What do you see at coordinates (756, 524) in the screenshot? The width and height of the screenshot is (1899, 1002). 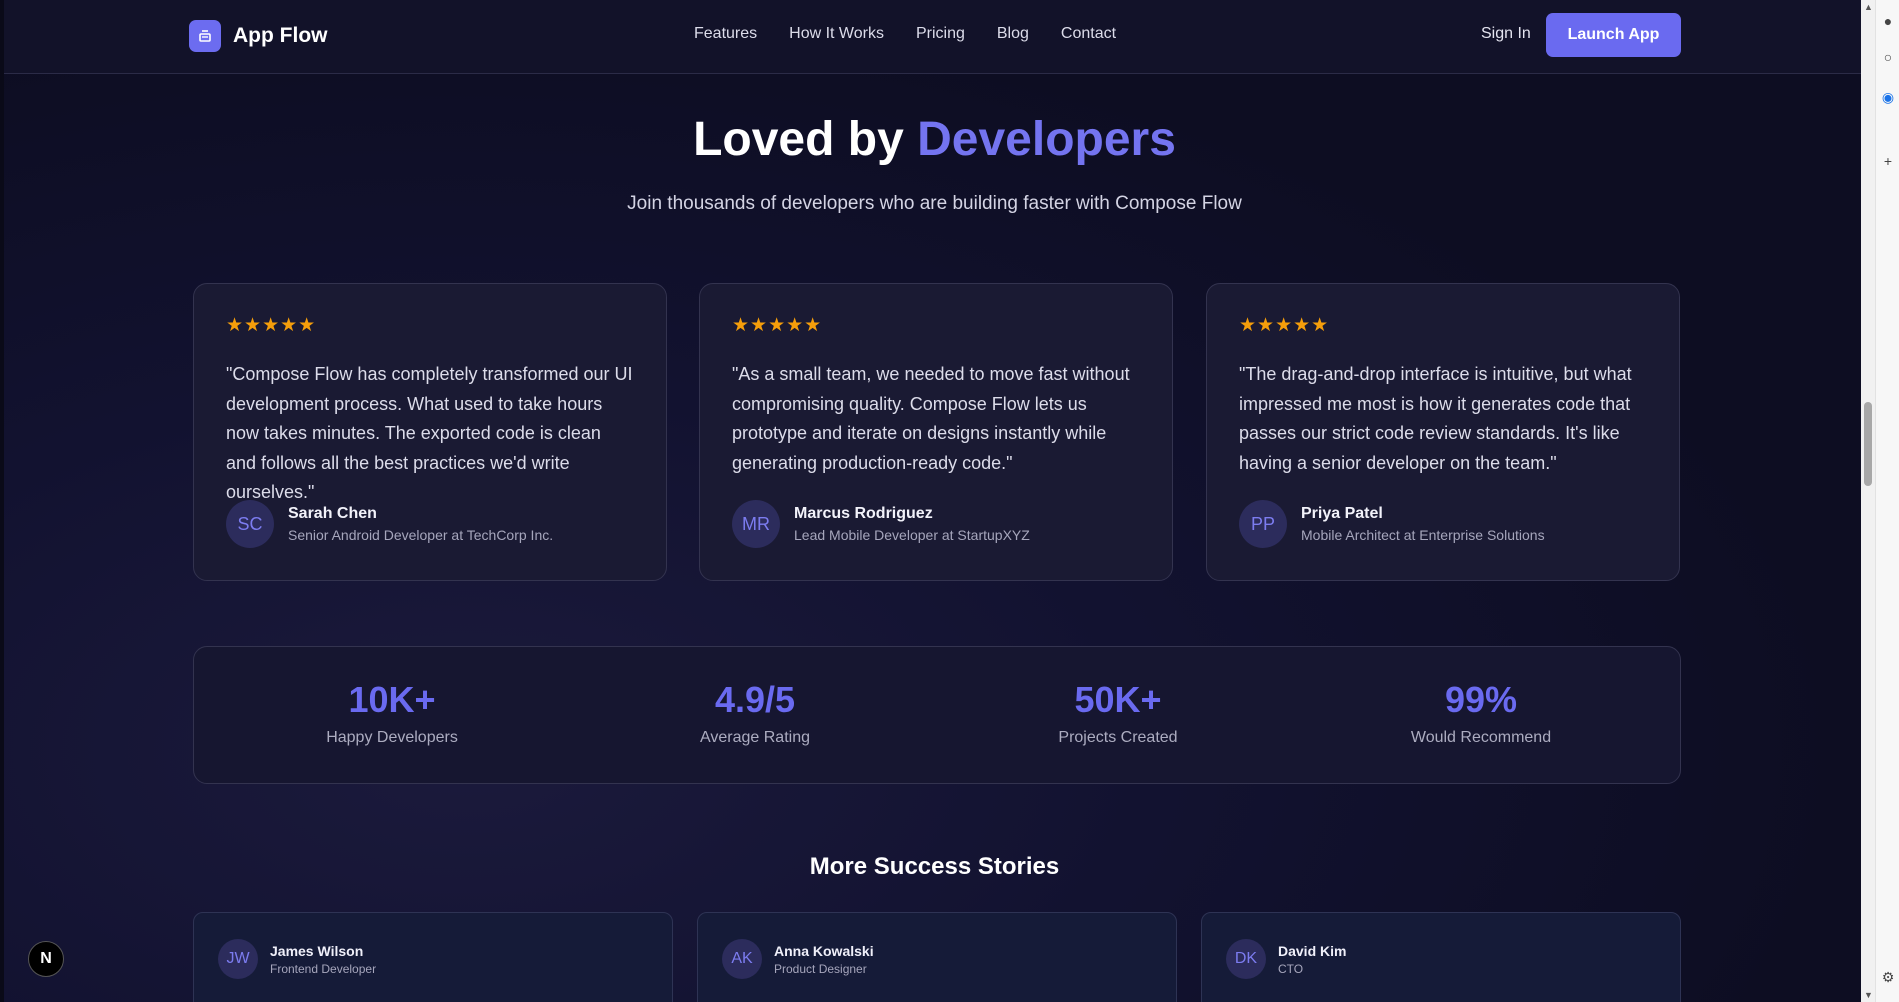 I see `avatar: MR` at bounding box center [756, 524].